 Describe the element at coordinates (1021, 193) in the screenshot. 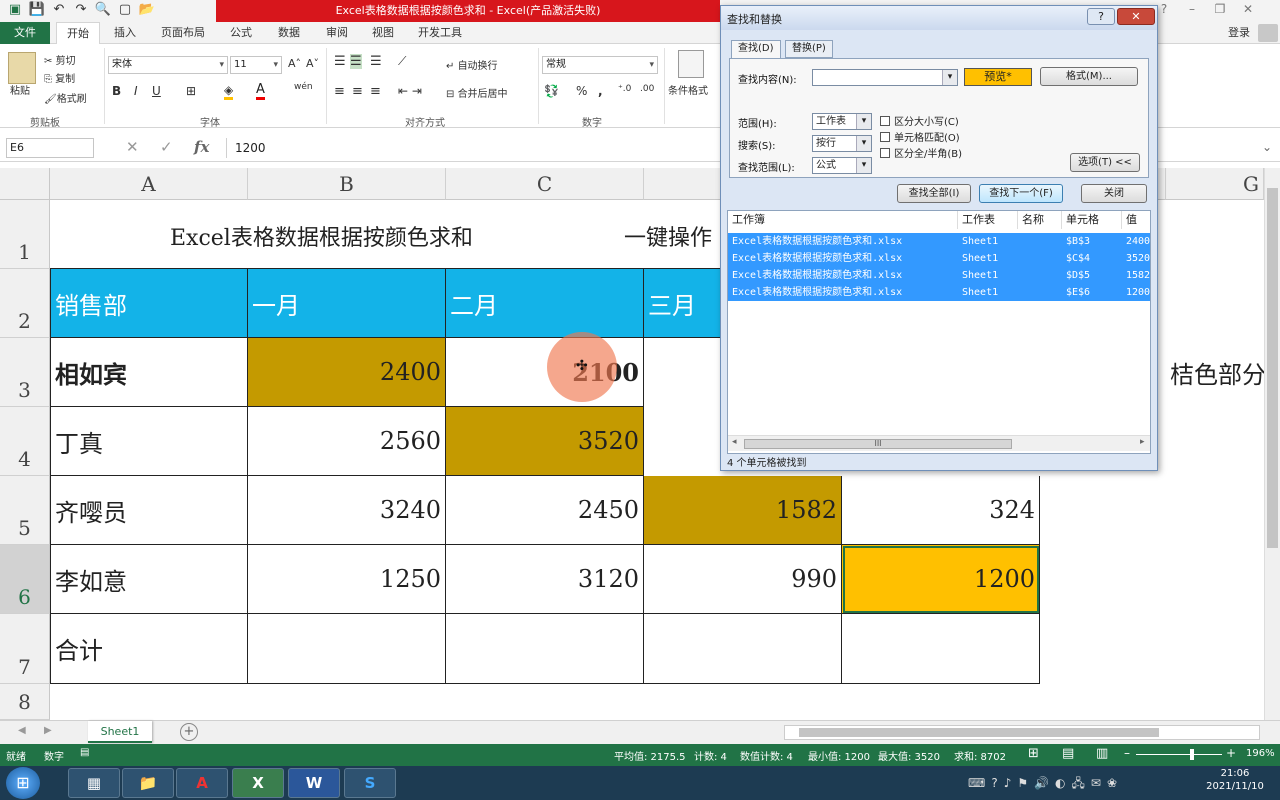

I see `find-next-button: 查找下一个(F)` at that location.